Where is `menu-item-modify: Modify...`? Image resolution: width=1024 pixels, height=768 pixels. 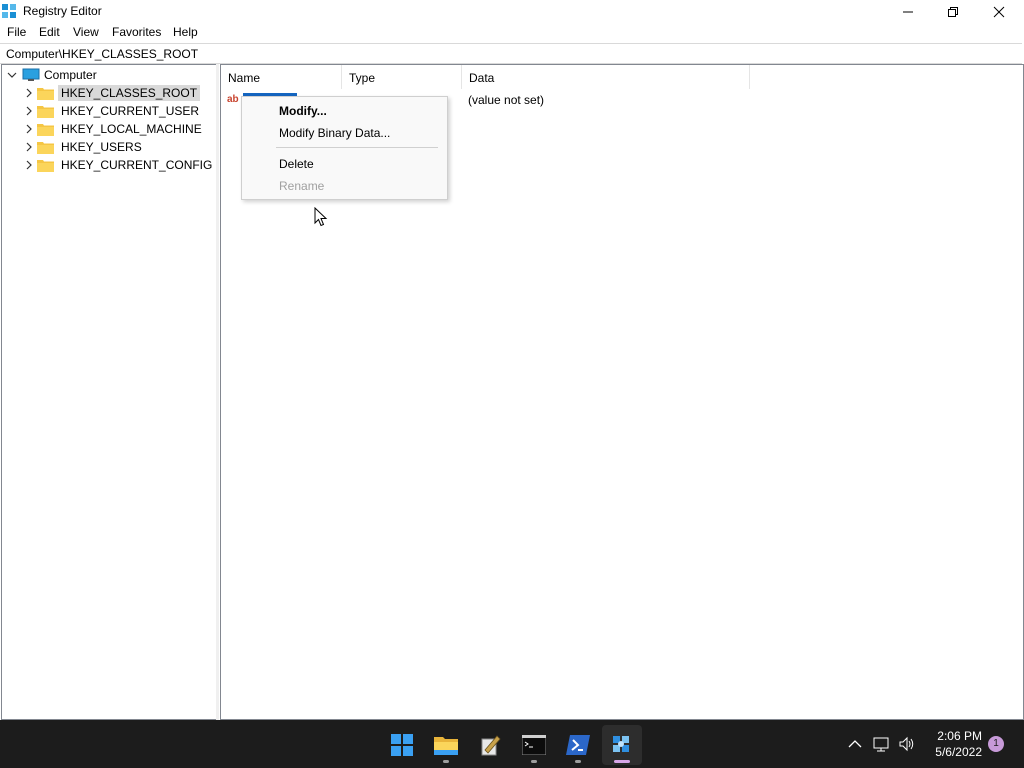 menu-item-modify: Modify... is located at coordinates (303, 111).